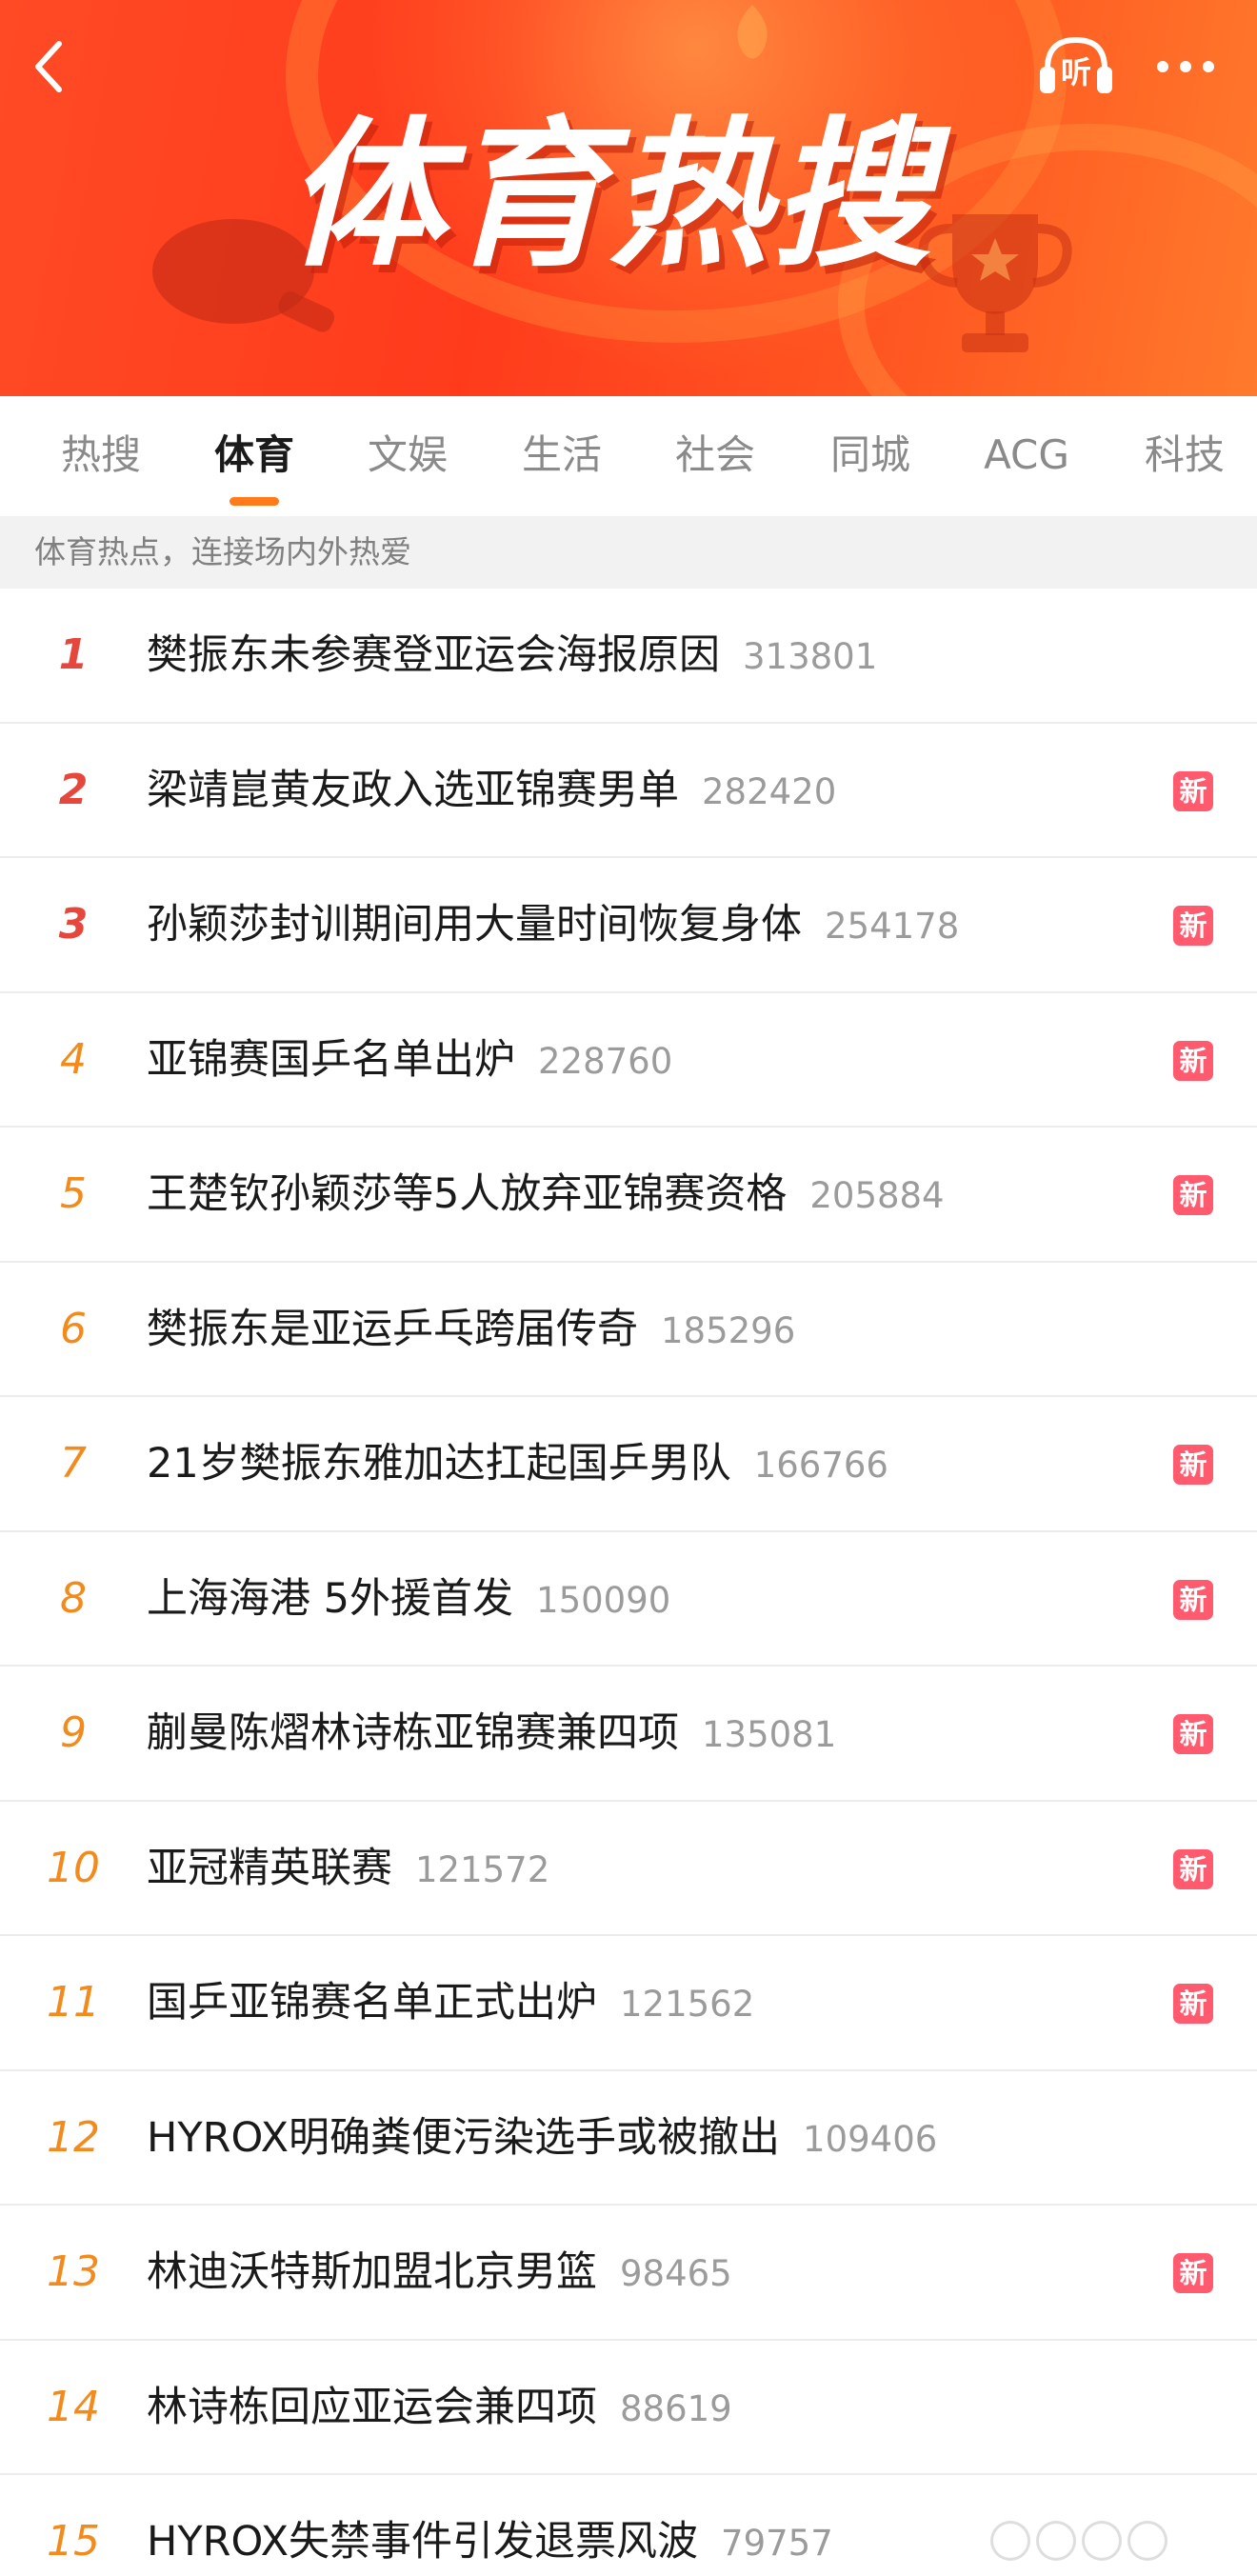  I want to click on heat-count: 205884, so click(877, 1195).